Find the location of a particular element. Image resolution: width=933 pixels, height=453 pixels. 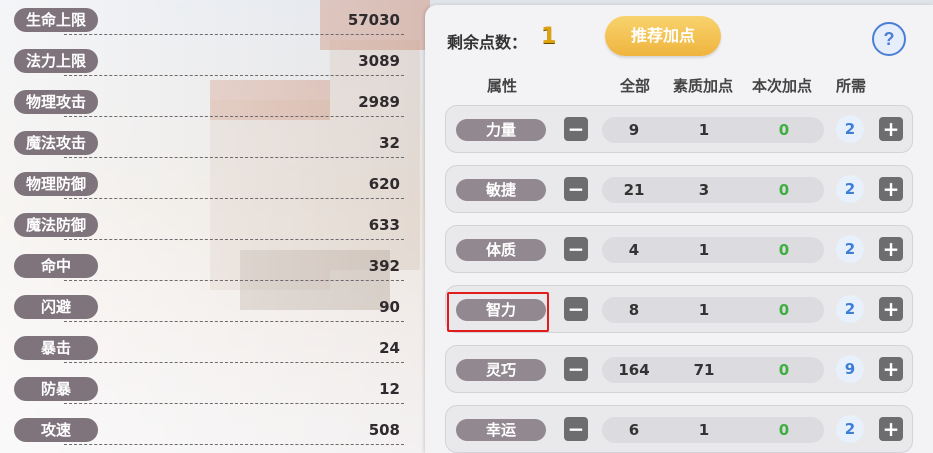

stat-label: 魔法攻击 is located at coordinates (56, 143).